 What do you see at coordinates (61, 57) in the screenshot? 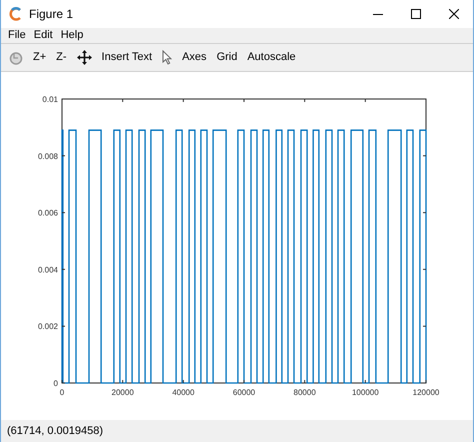
I see `toolbar-button: Z-` at bounding box center [61, 57].